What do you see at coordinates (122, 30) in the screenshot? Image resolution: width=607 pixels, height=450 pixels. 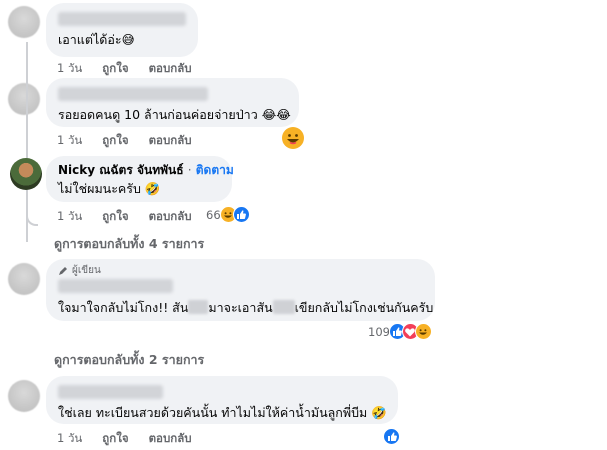 I see `comment-bubble: เอาแต่ได้อ่ะ😅` at bounding box center [122, 30].